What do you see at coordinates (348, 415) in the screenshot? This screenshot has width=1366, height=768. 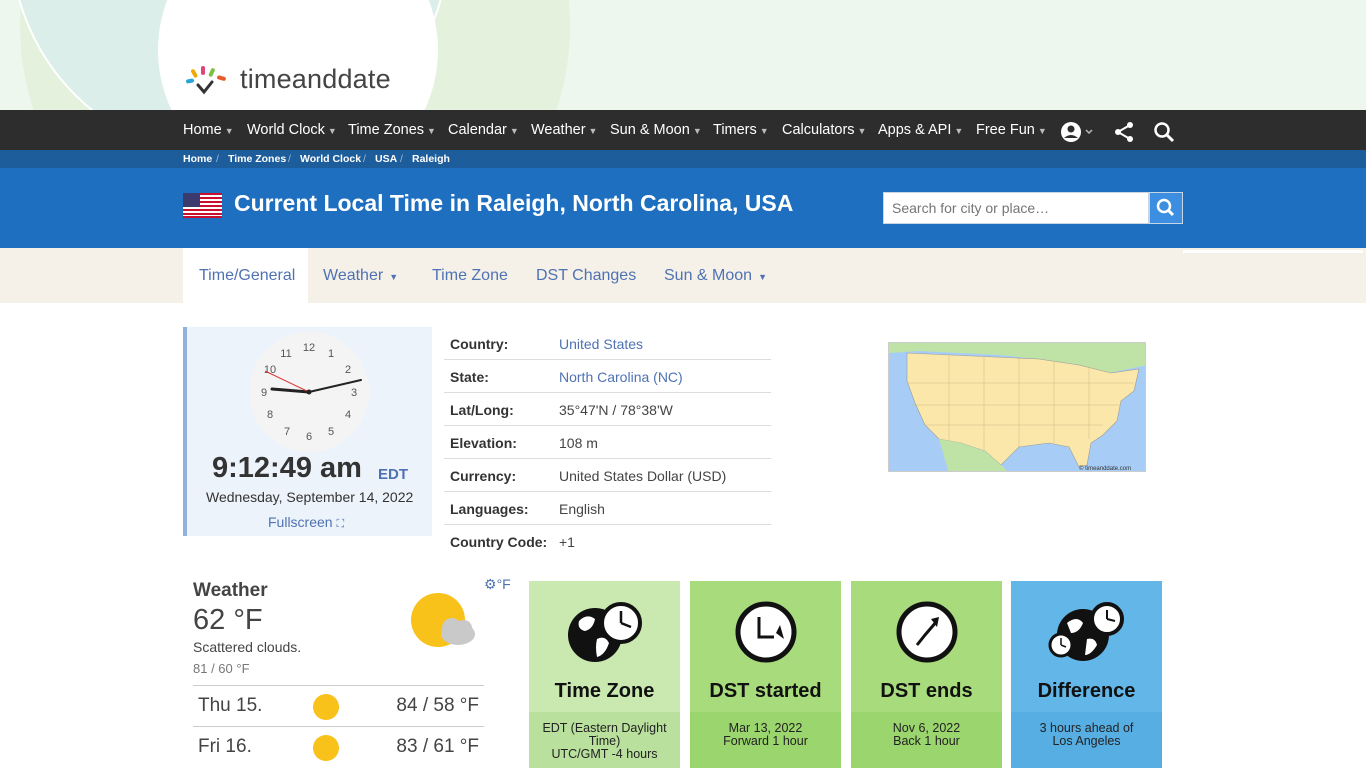 I see `clock-number: 4` at bounding box center [348, 415].